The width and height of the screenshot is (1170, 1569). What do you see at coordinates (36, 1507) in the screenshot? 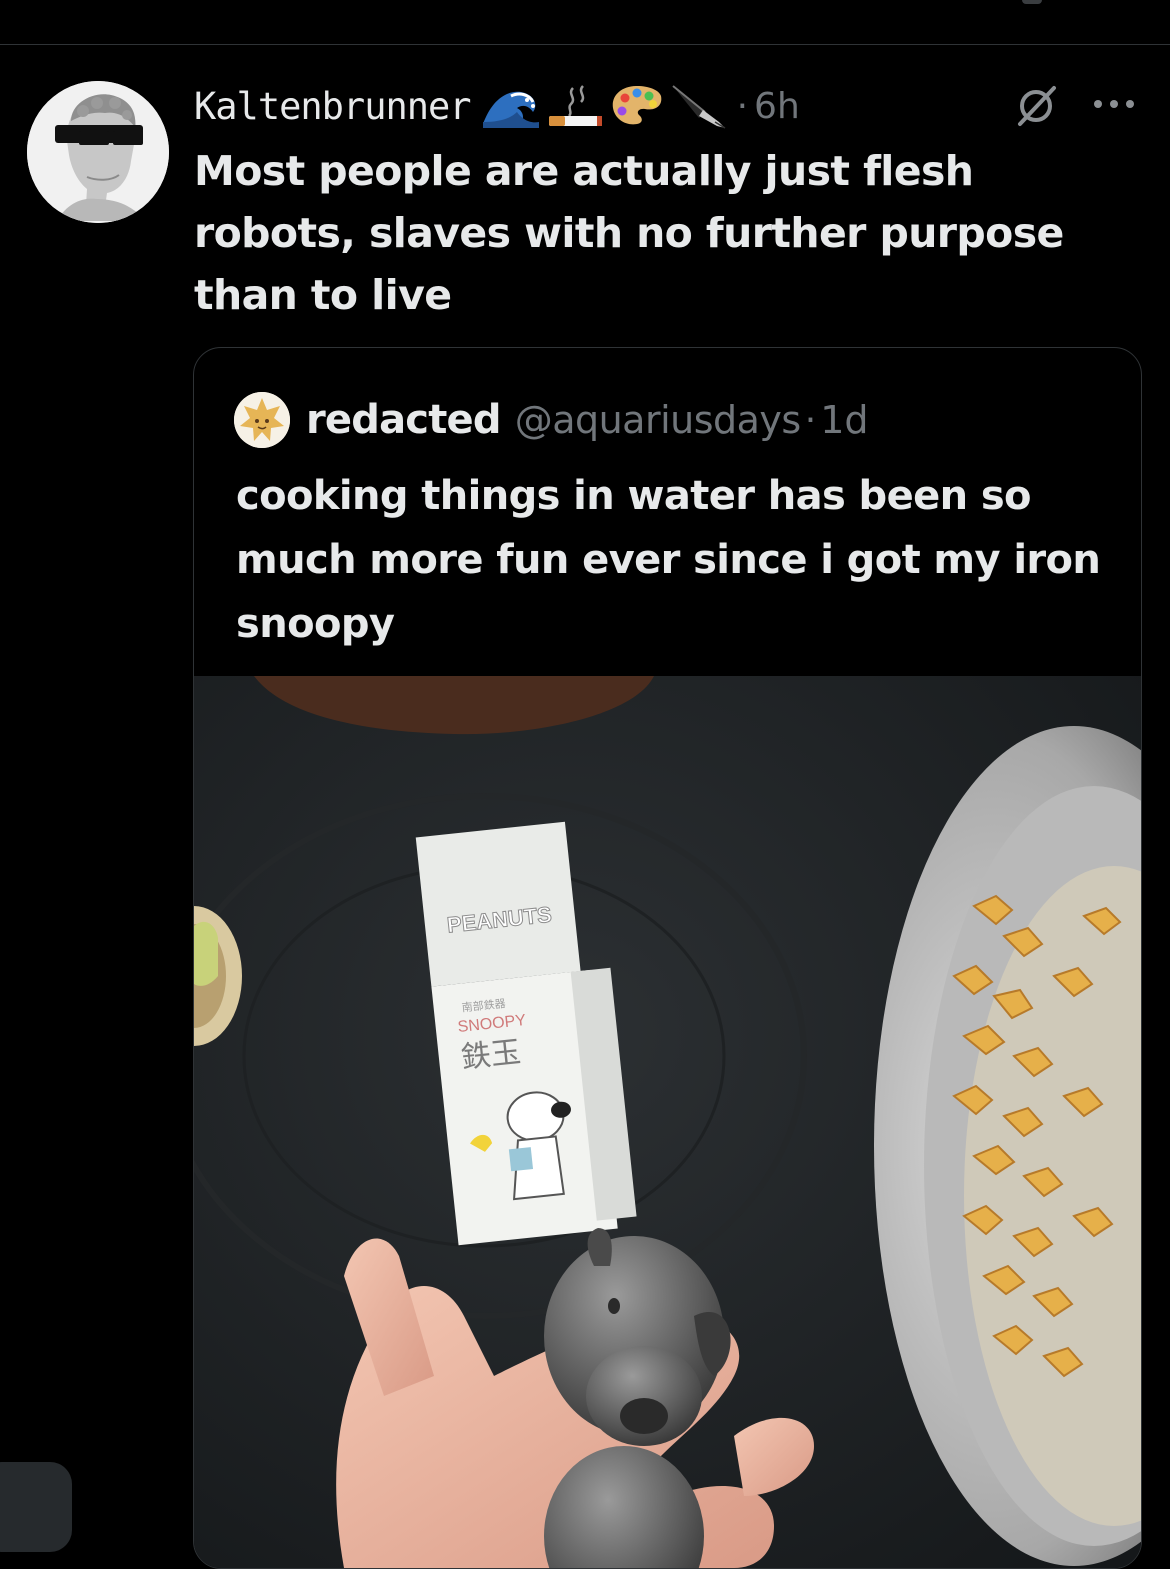
I see `floating-side-tab` at bounding box center [36, 1507].